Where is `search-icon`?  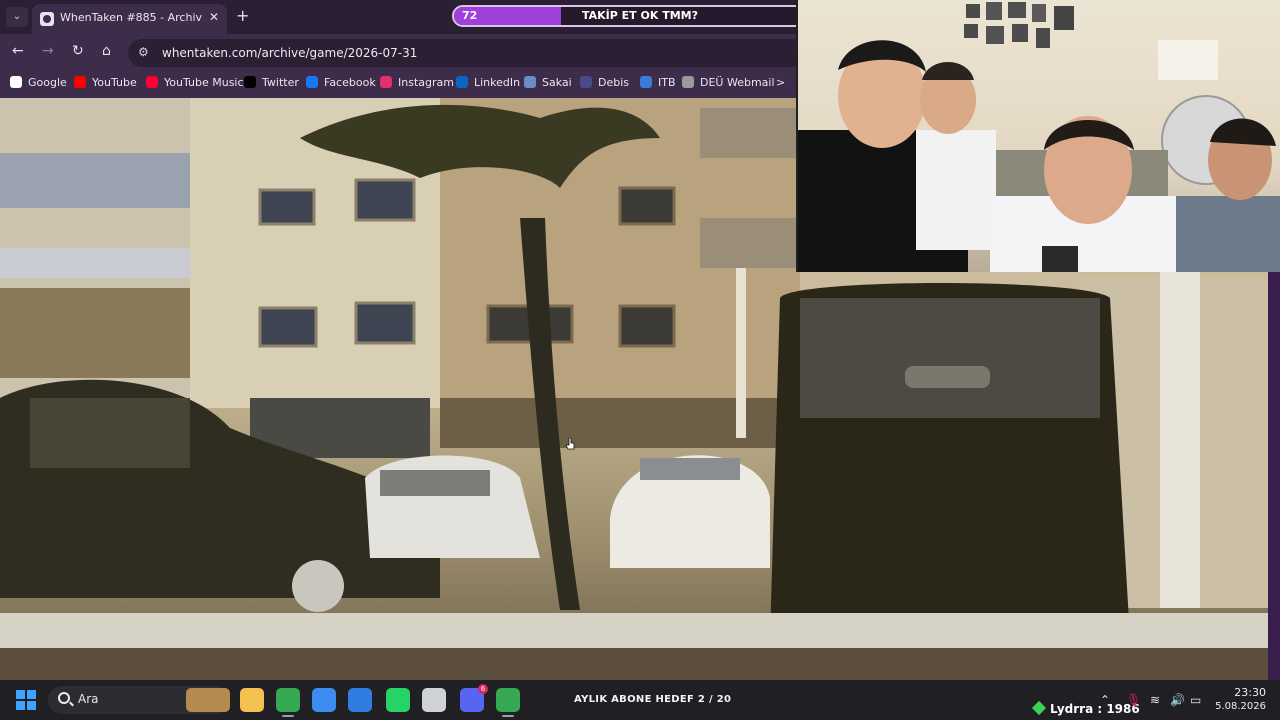
search-icon is located at coordinates (64, 698).